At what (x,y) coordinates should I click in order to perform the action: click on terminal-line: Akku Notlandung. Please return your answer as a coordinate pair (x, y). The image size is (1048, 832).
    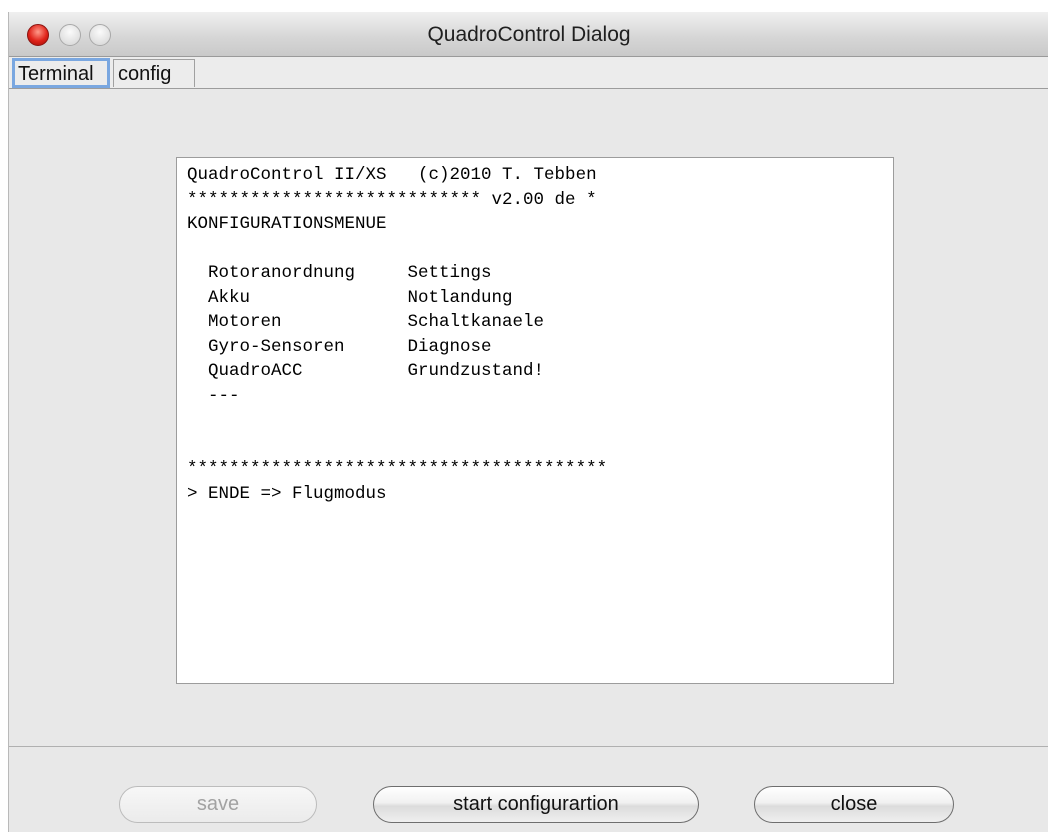
    Looking at the image, I should click on (350, 297).